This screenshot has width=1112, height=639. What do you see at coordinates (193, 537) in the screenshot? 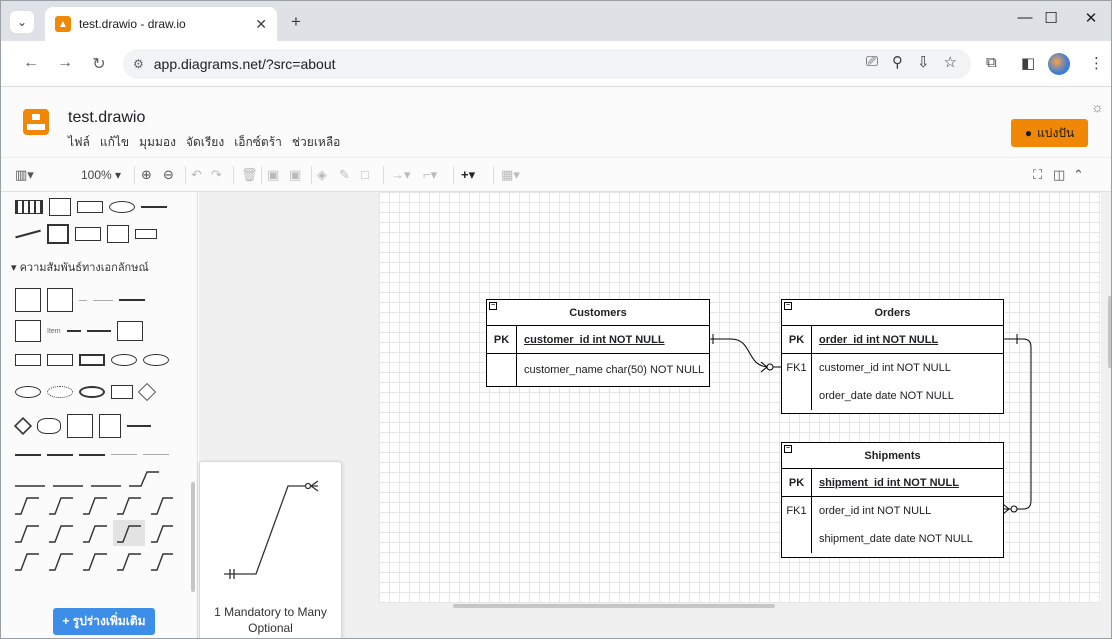
I see `sidebar-scrollbar` at bounding box center [193, 537].